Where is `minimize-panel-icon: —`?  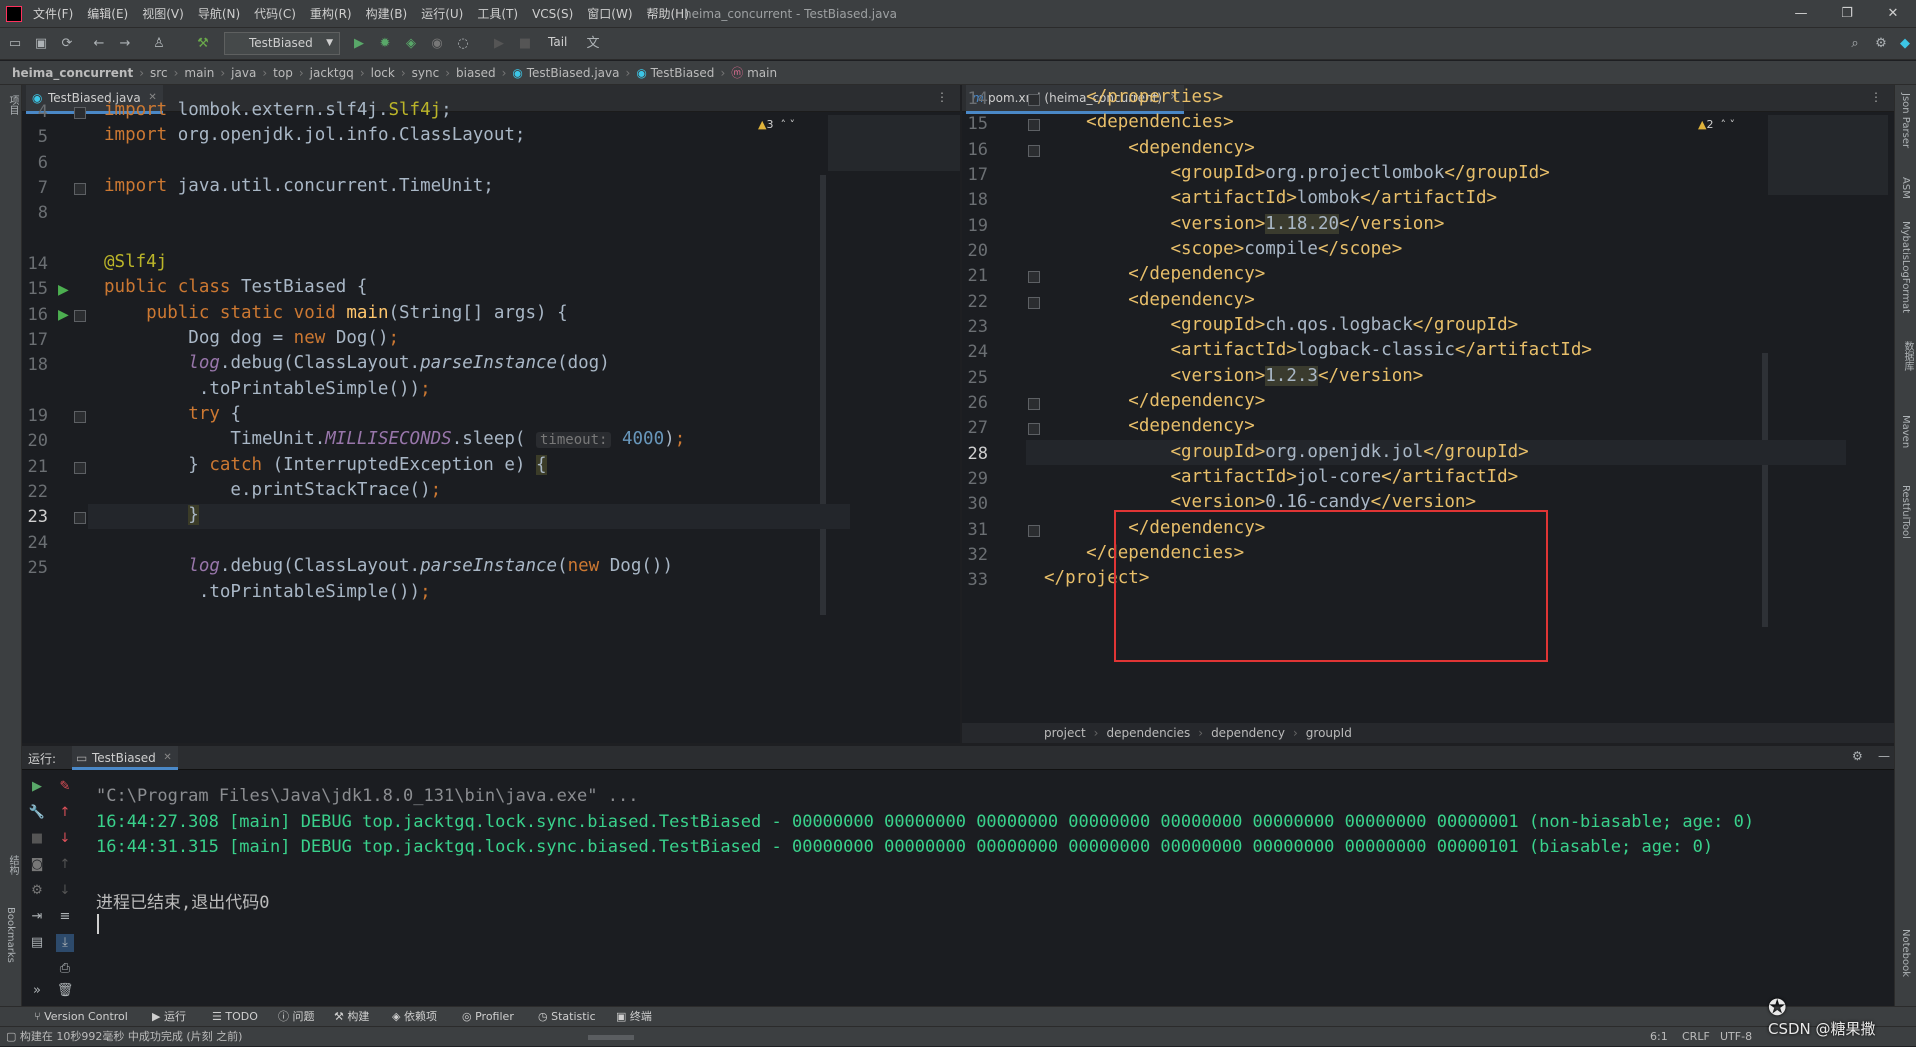
minimize-panel-icon: — is located at coordinates (1884, 756).